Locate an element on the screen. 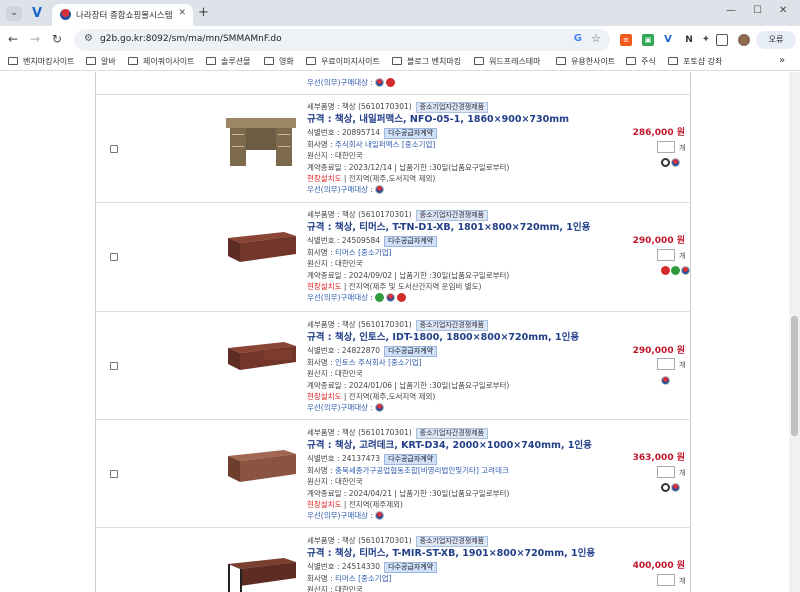 The height and width of the screenshot is (592, 800). extensions-puzzle-icon: ✦ is located at coordinates (706, 40).